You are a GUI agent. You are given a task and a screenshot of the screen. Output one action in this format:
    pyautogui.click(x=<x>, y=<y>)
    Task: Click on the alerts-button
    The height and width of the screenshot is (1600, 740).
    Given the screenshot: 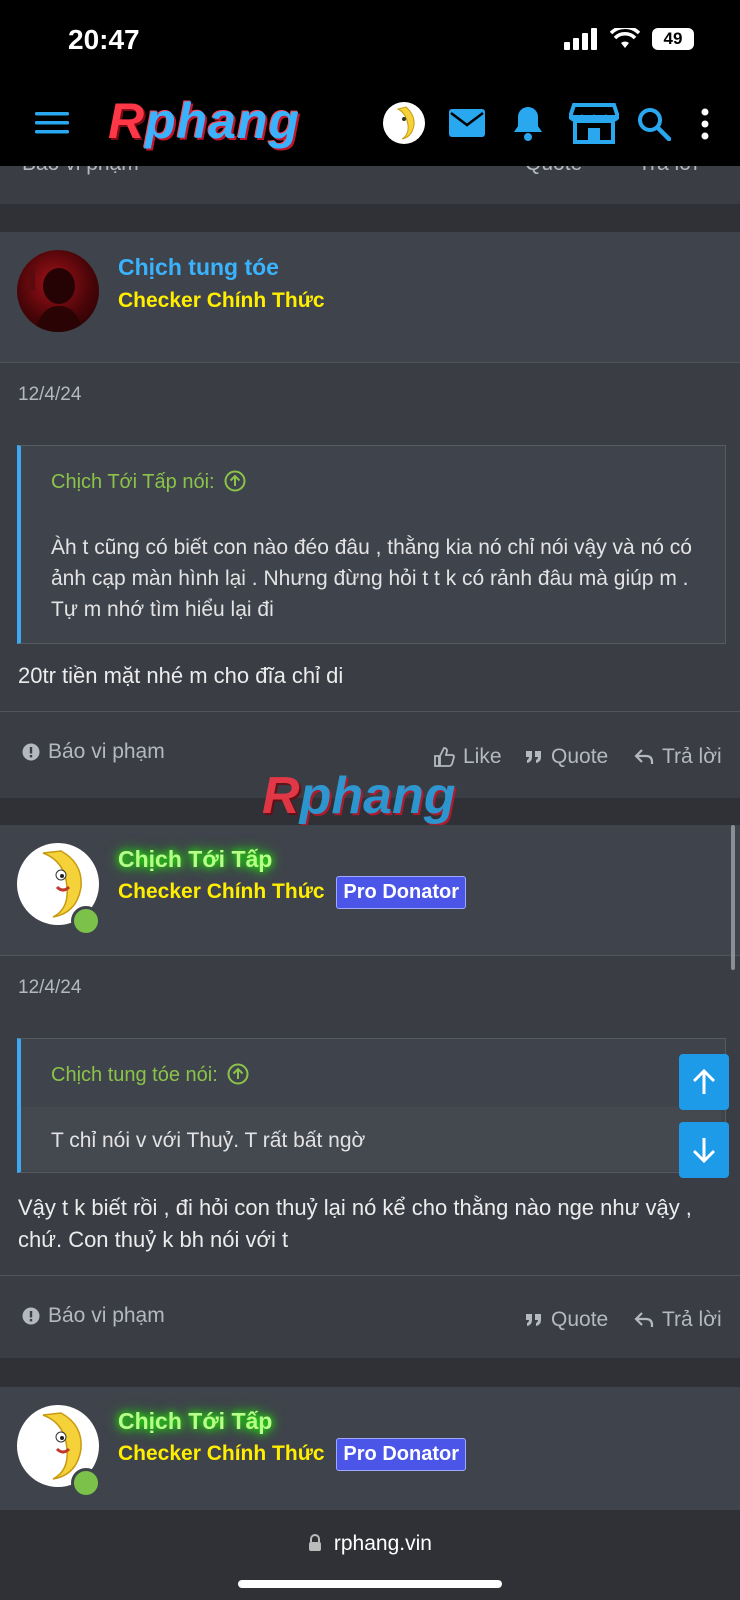 What is the action you would take?
    pyautogui.click(x=528, y=123)
    